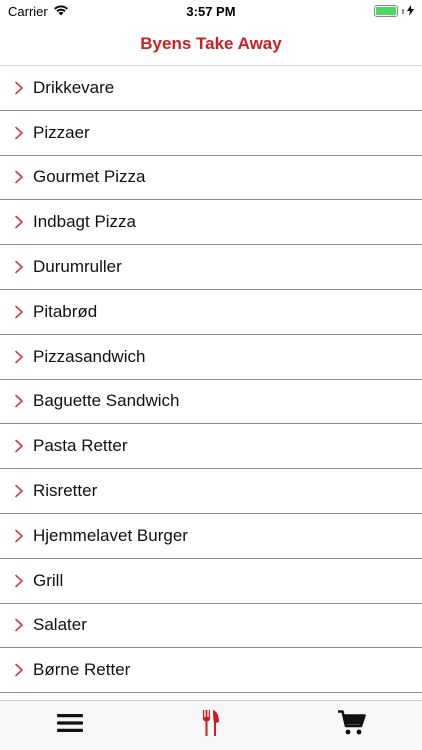  What do you see at coordinates (61, 132) in the screenshot?
I see `menu-category-label: Pizzaer` at bounding box center [61, 132].